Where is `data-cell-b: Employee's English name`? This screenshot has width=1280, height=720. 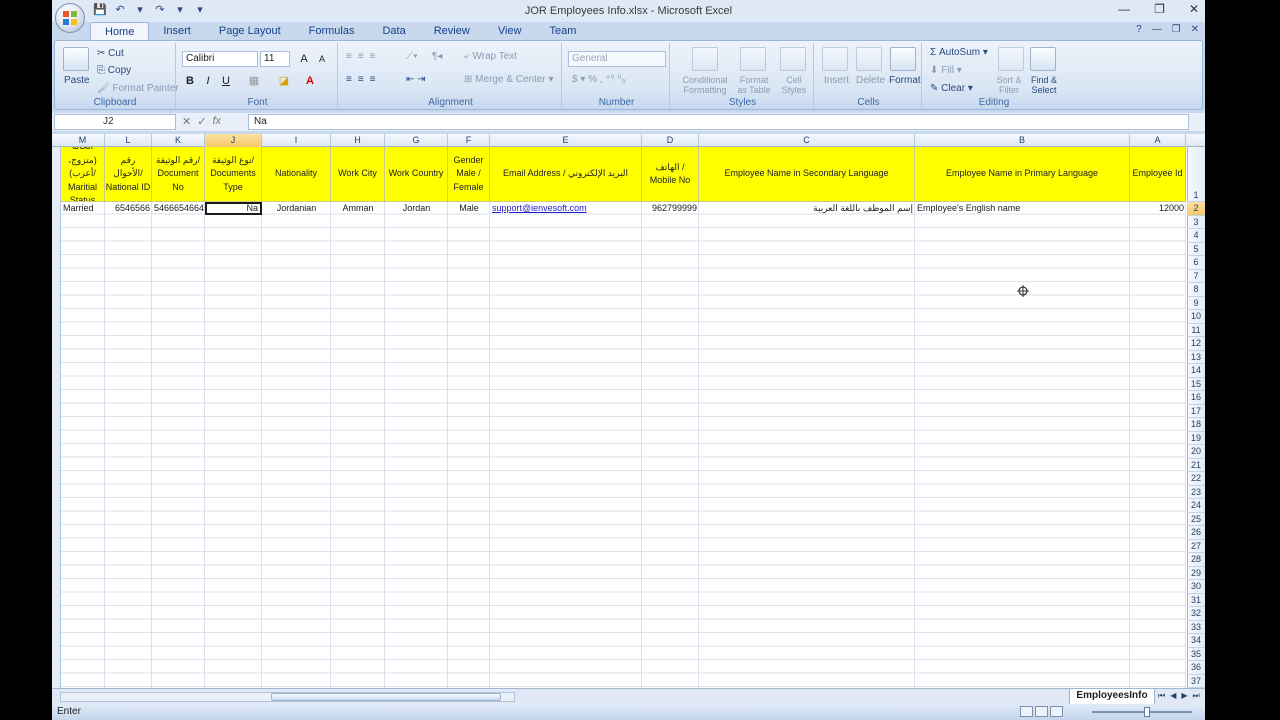
data-cell-b: Employee's English name is located at coordinates (1022, 208).